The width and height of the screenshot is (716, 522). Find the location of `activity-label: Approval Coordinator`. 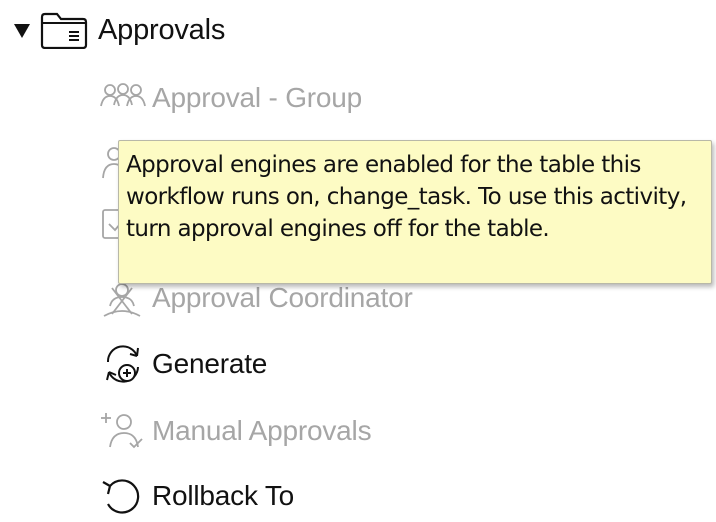

activity-label: Approval Coordinator is located at coordinates (282, 297).